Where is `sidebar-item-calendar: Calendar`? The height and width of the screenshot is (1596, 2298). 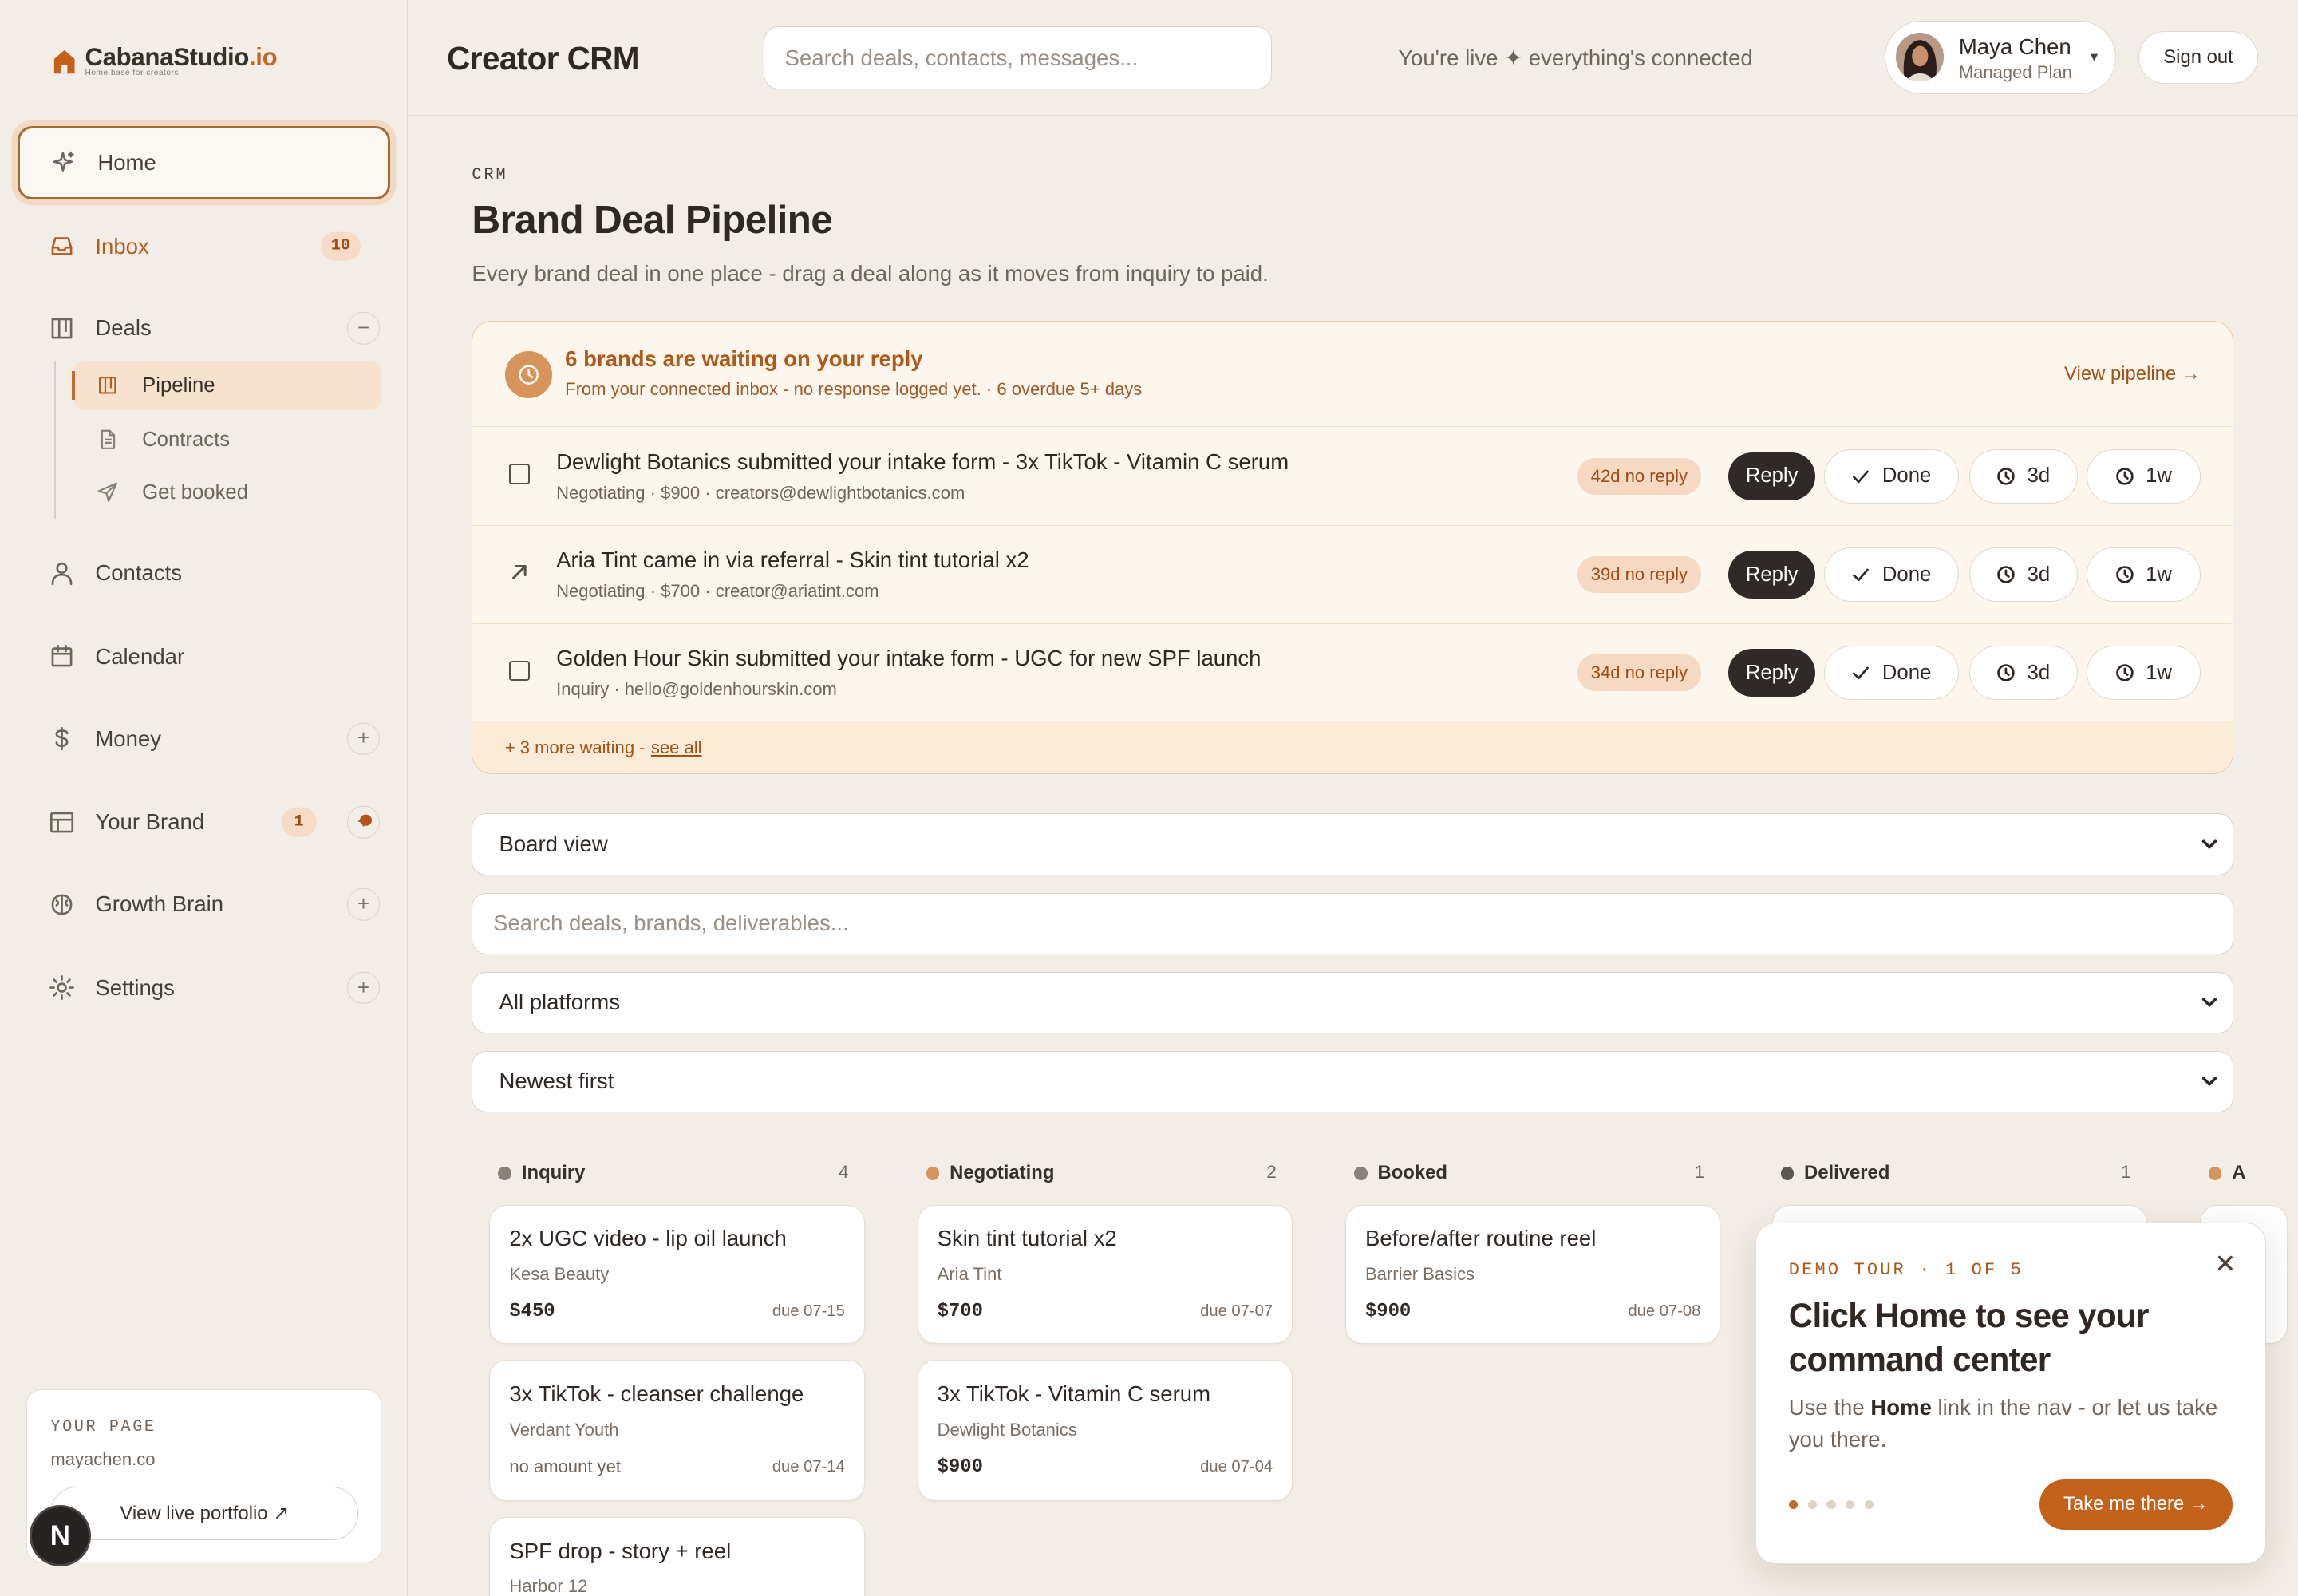 sidebar-item-calendar: Calendar is located at coordinates (204, 656).